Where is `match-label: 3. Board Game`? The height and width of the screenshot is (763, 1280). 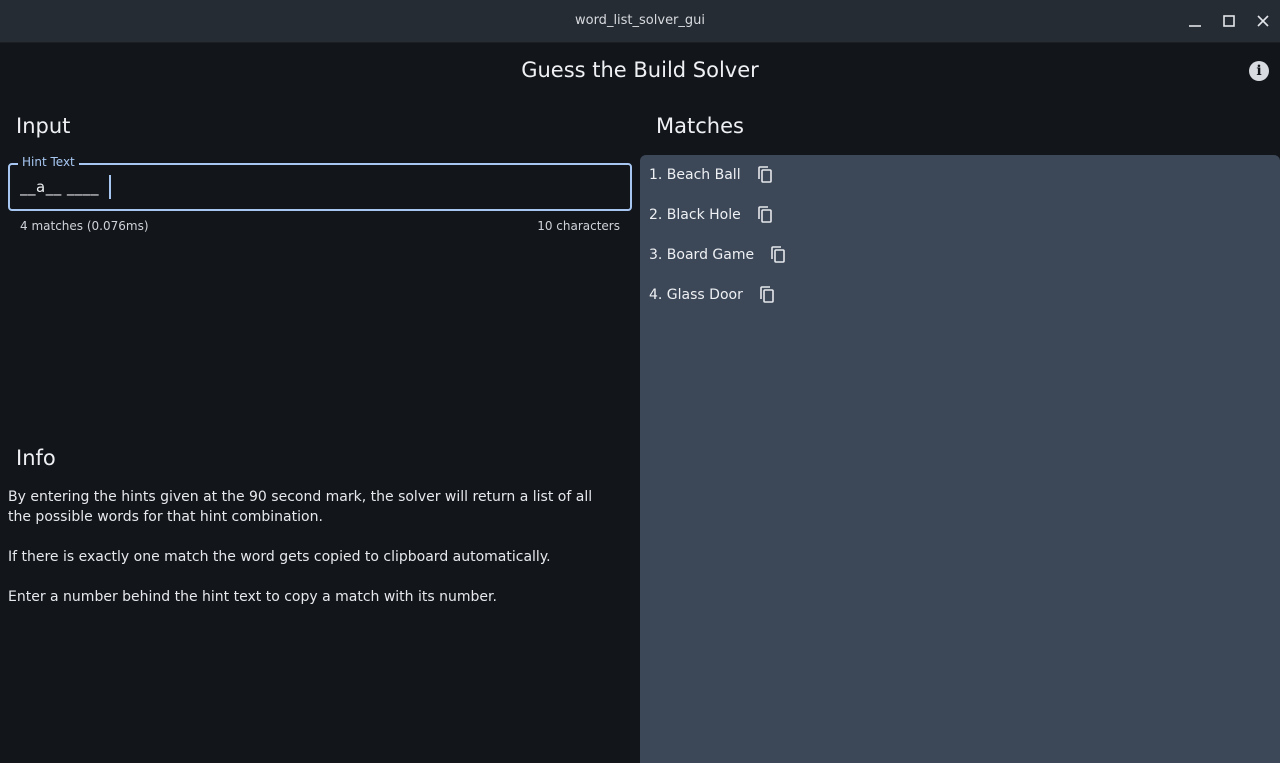
match-label: 3. Board Game is located at coordinates (702, 255).